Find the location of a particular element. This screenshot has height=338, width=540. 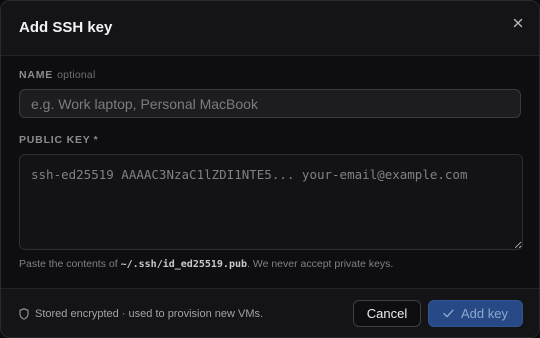

shield-icon is located at coordinates (24, 314).